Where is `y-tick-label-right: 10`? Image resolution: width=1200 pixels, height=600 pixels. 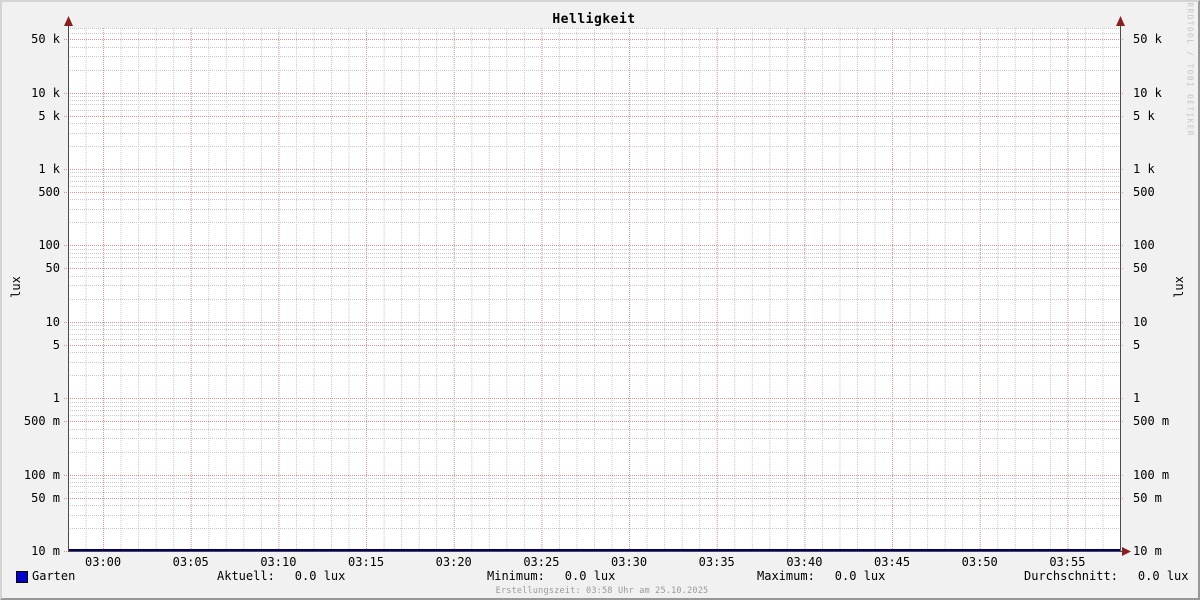 y-tick-label-right: 10 is located at coordinates (1140, 322).